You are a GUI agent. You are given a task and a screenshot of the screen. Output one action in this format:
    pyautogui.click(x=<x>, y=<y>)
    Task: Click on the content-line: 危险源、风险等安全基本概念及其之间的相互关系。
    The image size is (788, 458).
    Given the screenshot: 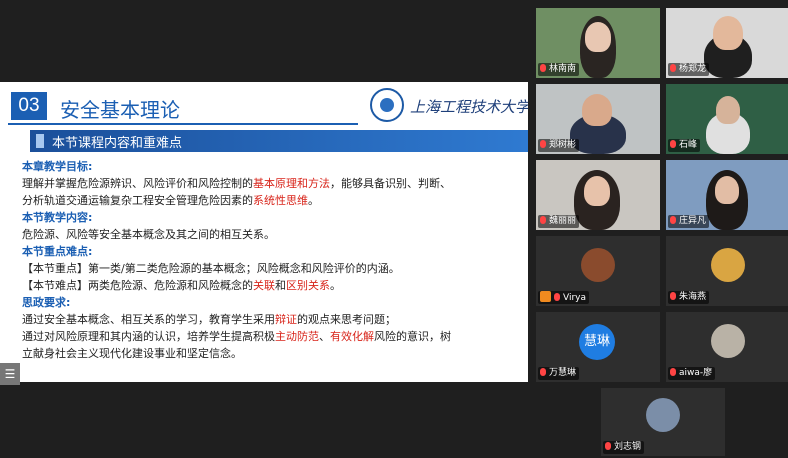 What is the action you would take?
    pyautogui.click(x=148, y=234)
    